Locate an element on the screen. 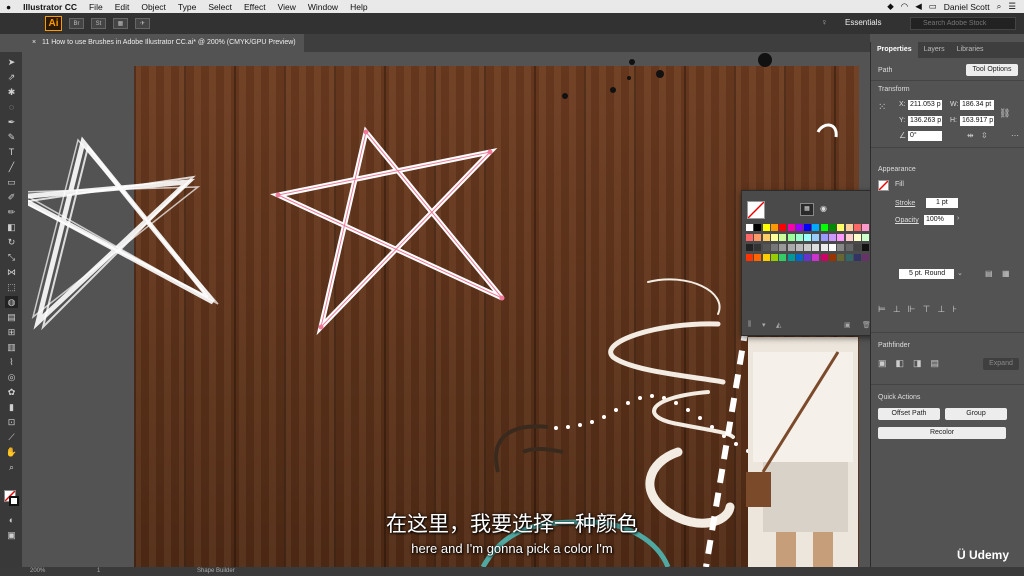  graph-tool-icon: ▮ is located at coordinates (11, 407).